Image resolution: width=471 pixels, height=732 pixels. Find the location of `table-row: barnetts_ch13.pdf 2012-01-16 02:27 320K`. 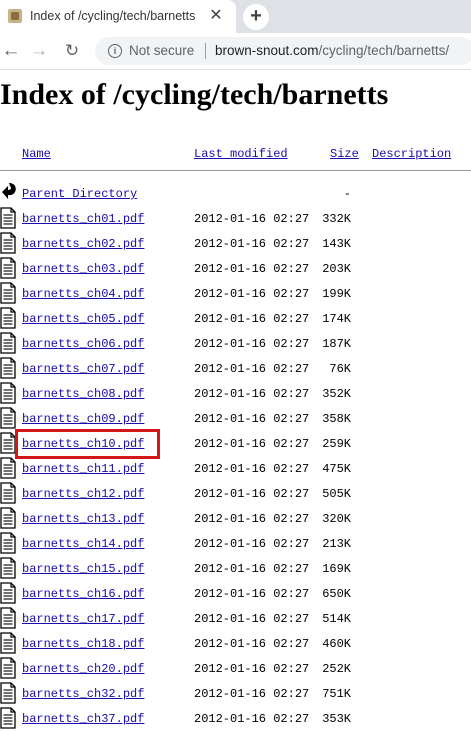

table-row: barnetts_ch13.pdf 2012-01-16 02:27 320K is located at coordinates (235, 519).